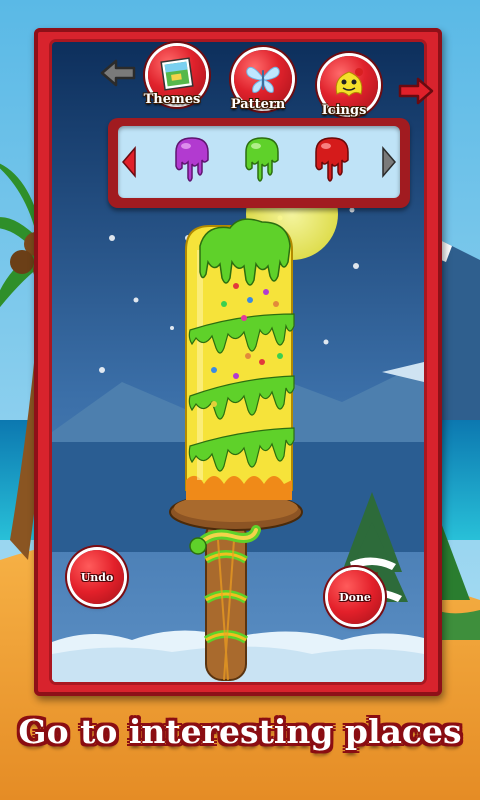  I want to click on popsicle-stick, so click(226, 600).